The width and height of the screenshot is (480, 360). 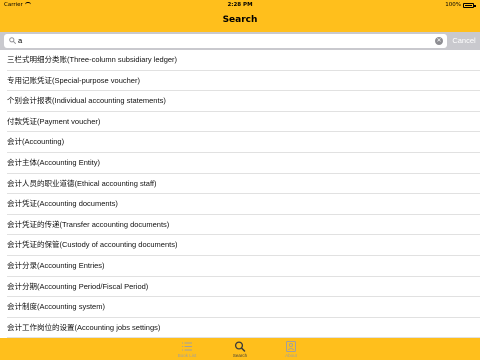 I want to click on status-time: 2:28 PM, so click(x=240, y=5).